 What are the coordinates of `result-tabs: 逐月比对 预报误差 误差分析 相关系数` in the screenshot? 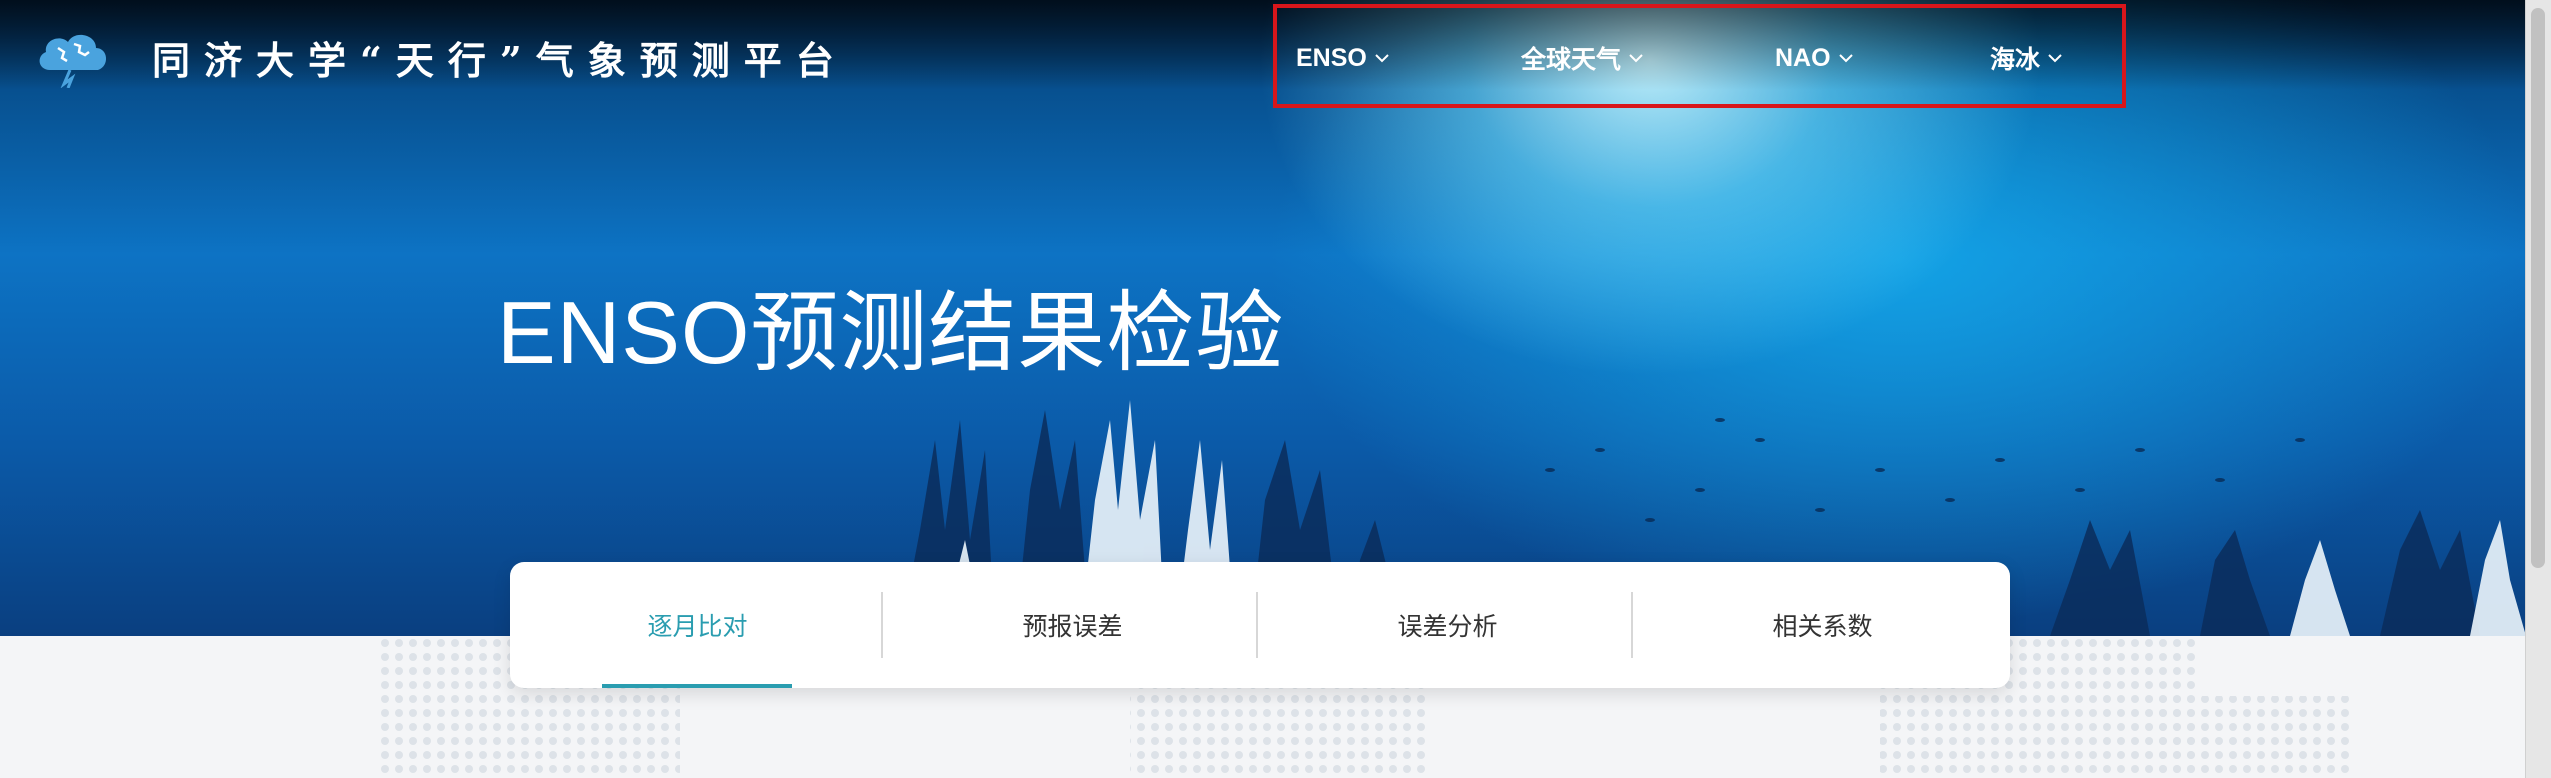 It's located at (1260, 625).